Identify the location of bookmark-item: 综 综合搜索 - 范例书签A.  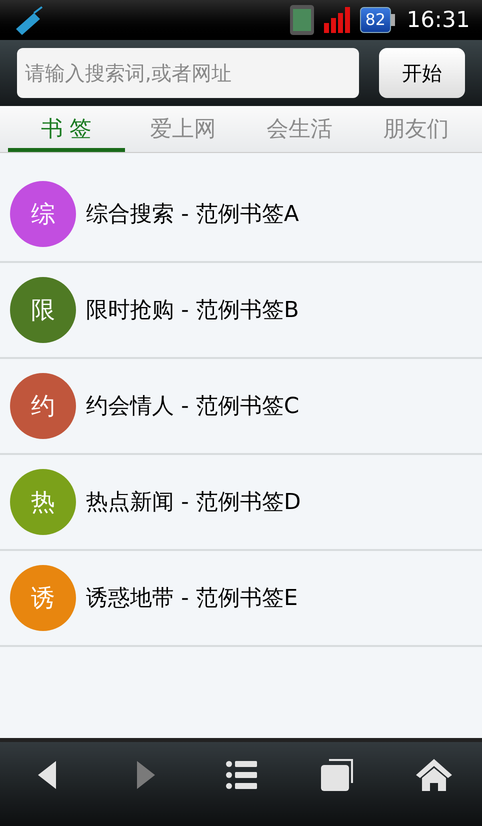
(241, 215).